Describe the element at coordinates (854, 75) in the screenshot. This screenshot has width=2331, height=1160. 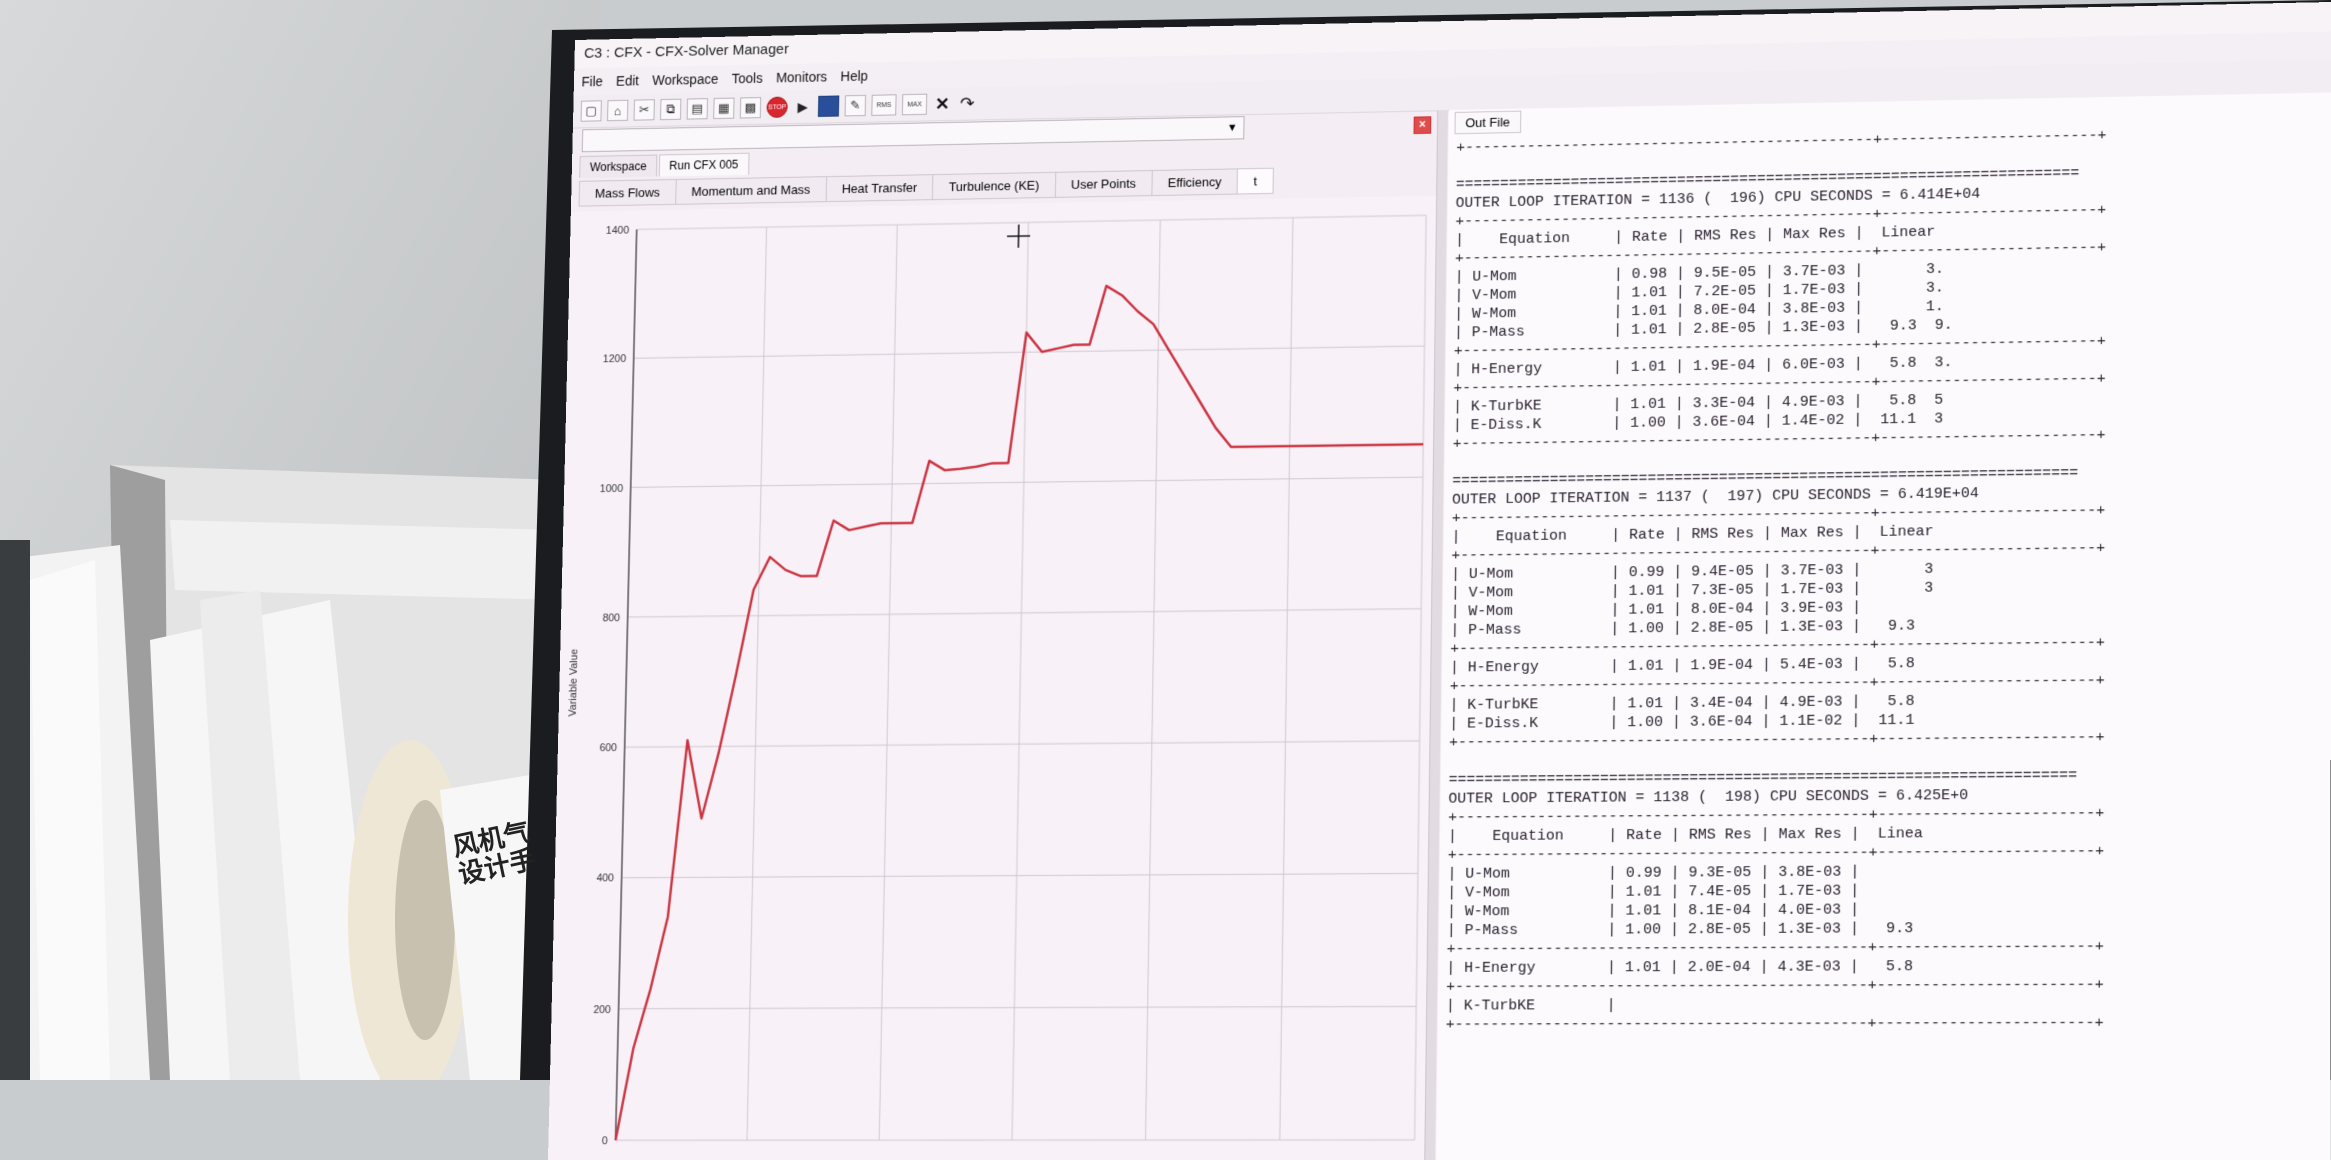
I see `menu-help: Help` at that location.